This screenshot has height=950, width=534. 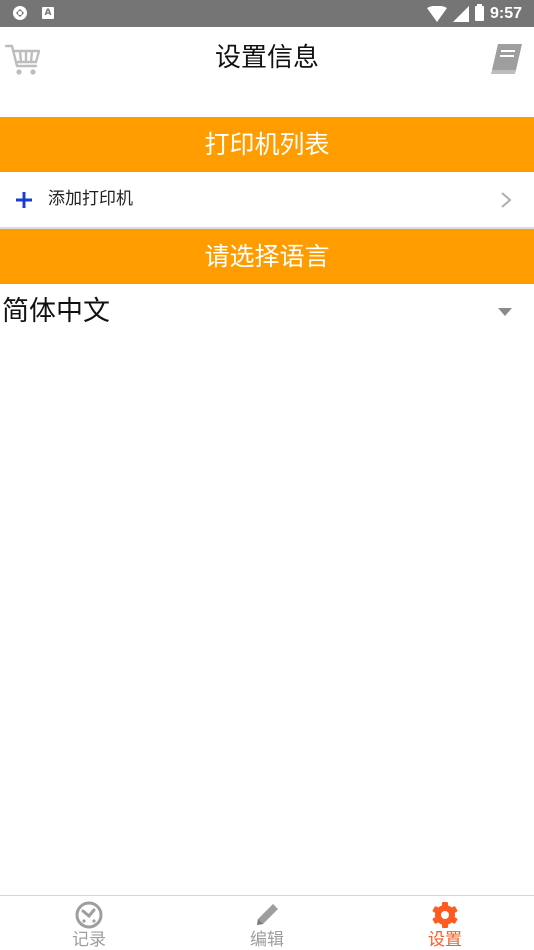 I want to click on nav-label-records: 记录, so click(x=89, y=940).